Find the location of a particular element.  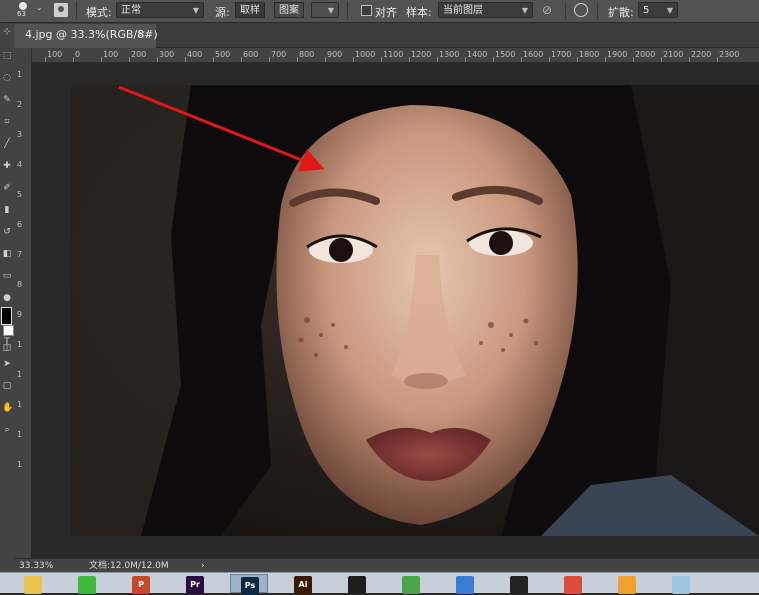

taskbar-app-qq is located at coordinates (519, 584).